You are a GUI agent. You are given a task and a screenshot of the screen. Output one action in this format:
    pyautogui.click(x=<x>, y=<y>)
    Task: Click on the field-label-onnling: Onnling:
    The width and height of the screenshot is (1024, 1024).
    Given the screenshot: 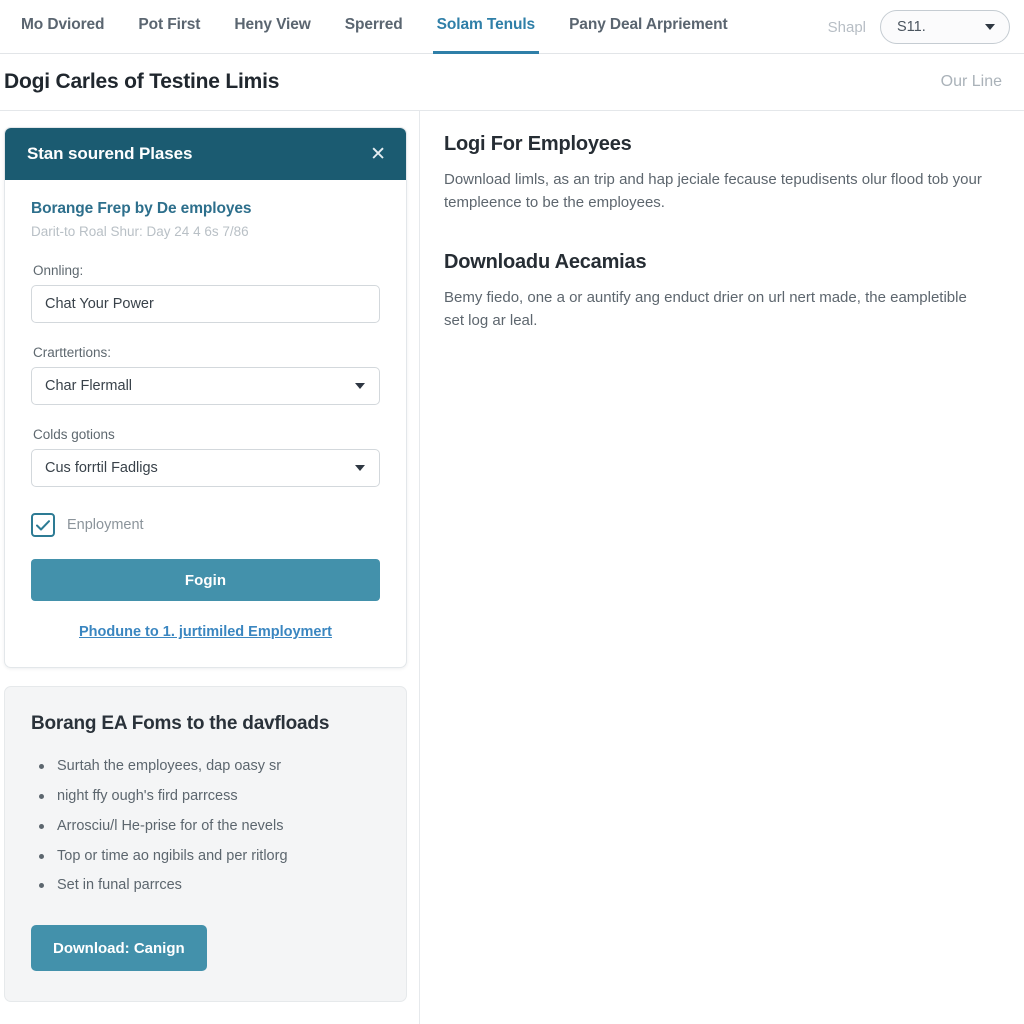 What is the action you would take?
    pyautogui.click(x=58, y=270)
    